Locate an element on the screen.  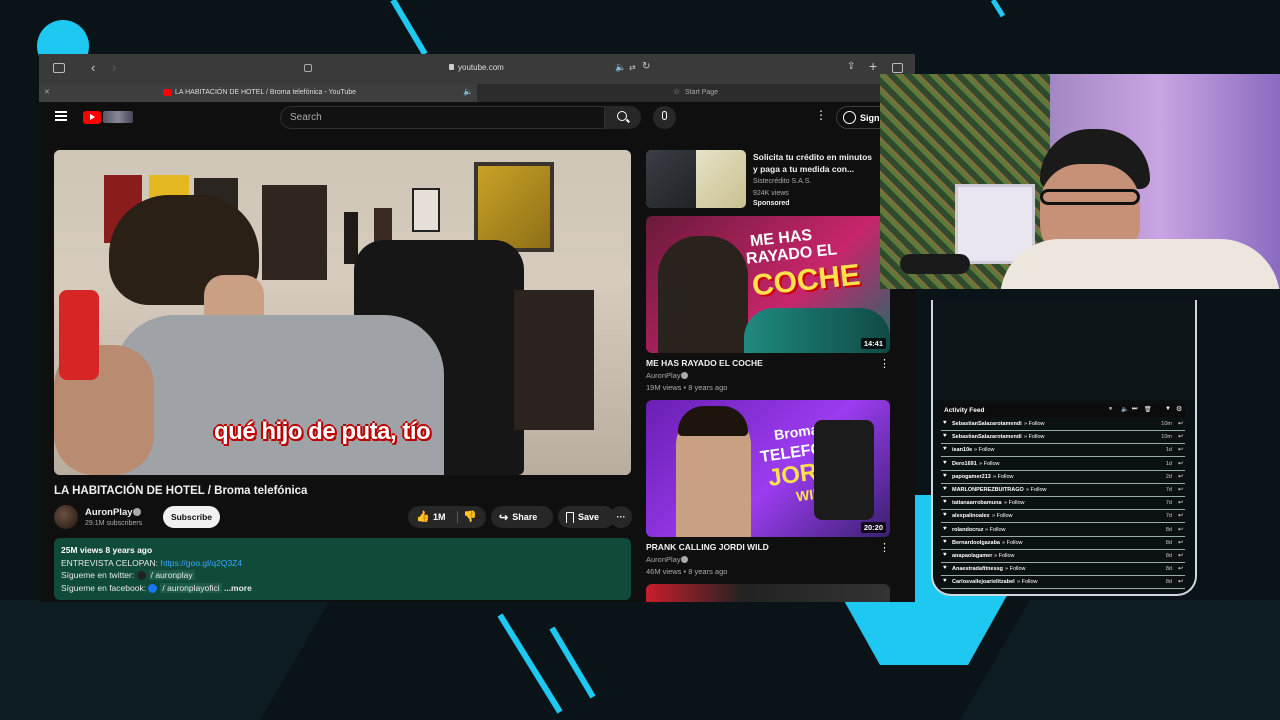
microphone-icon is located at coordinates (664, 117).